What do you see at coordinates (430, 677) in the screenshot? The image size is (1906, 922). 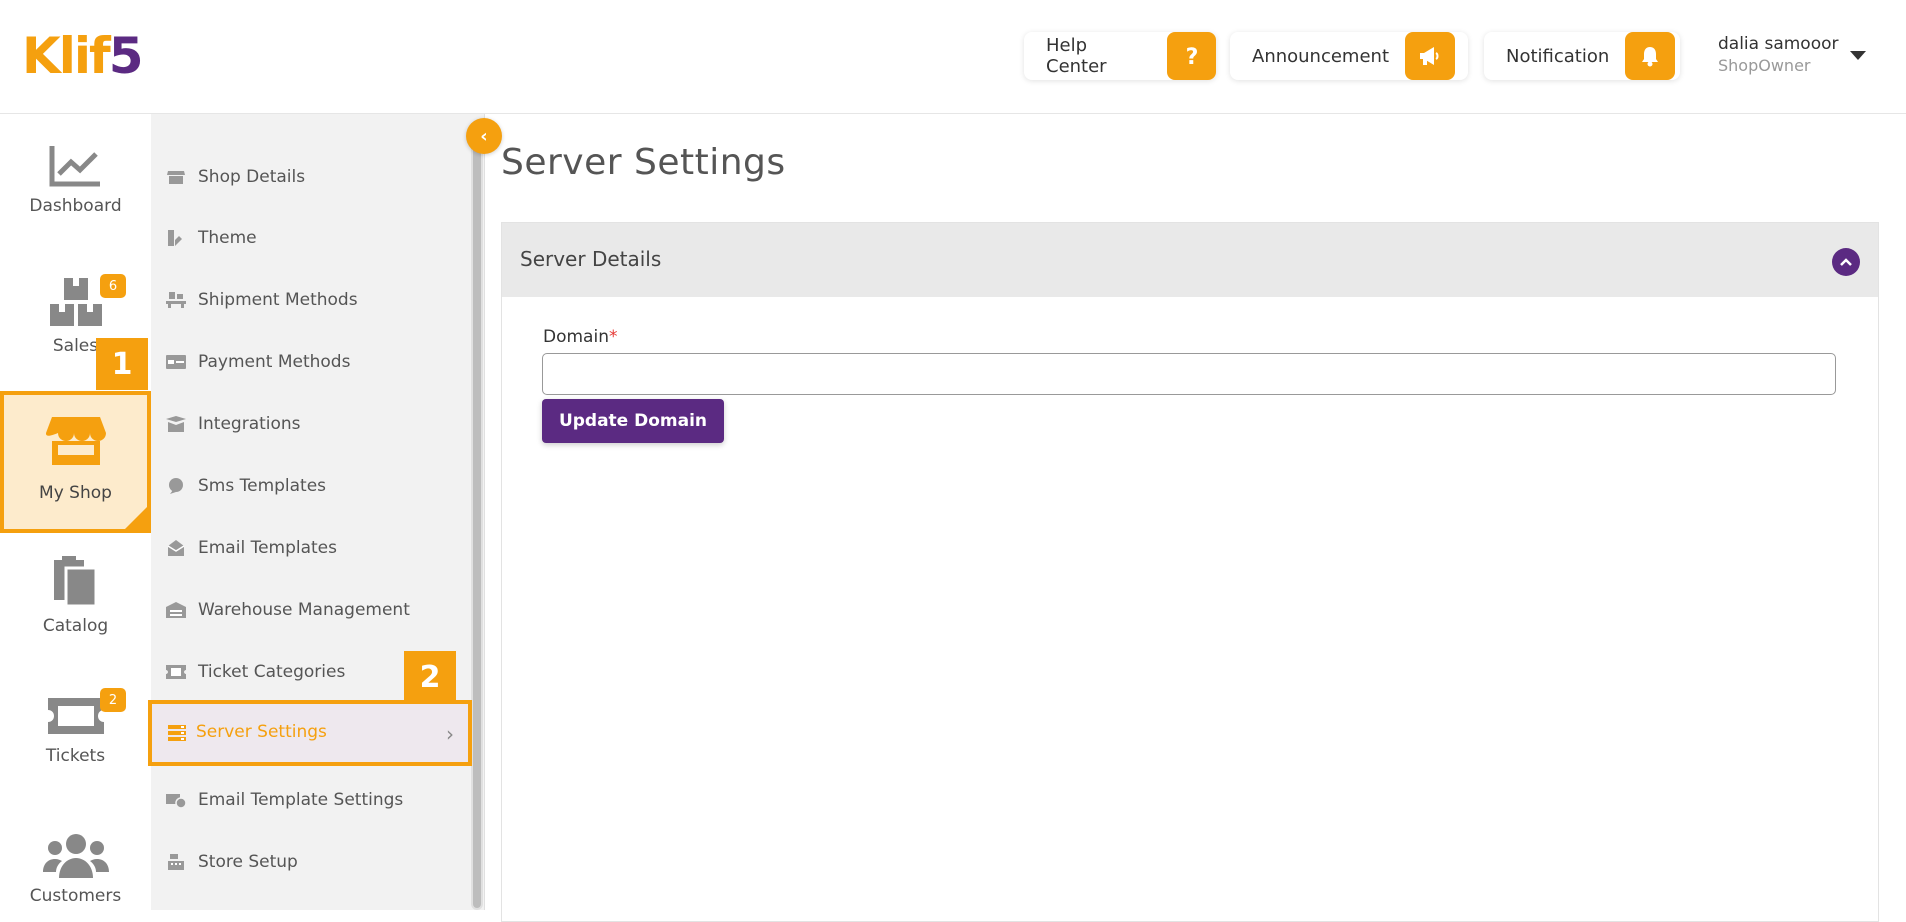 I see `step-callout-2: 2` at bounding box center [430, 677].